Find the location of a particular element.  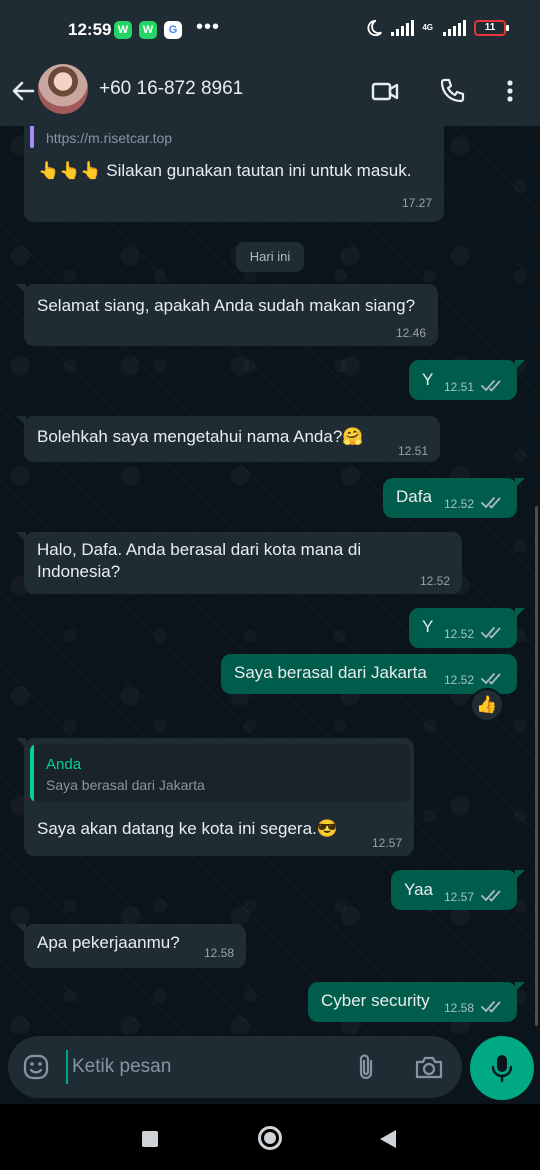

message-outgoing: Saya berasal dari Jakarta 12.52 is located at coordinates (369, 674).